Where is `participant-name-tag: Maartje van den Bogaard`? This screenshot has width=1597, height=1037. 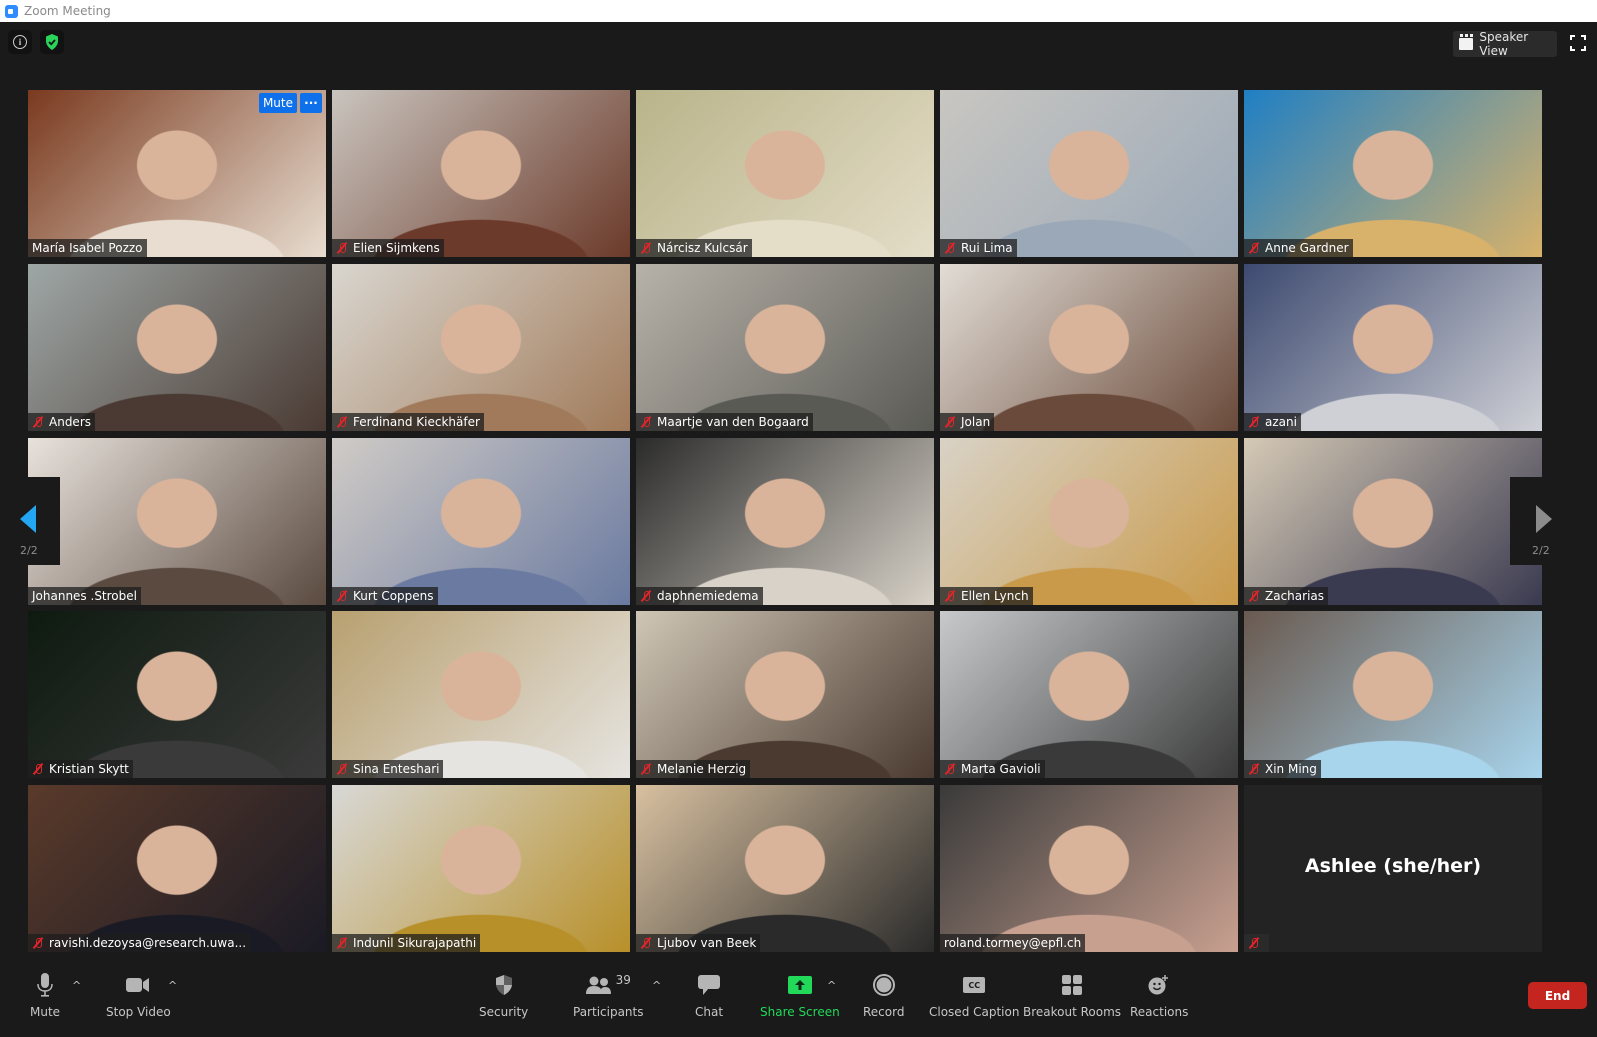 participant-name-tag: Maartje van den Bogaard is located at coordinates (724, 422).